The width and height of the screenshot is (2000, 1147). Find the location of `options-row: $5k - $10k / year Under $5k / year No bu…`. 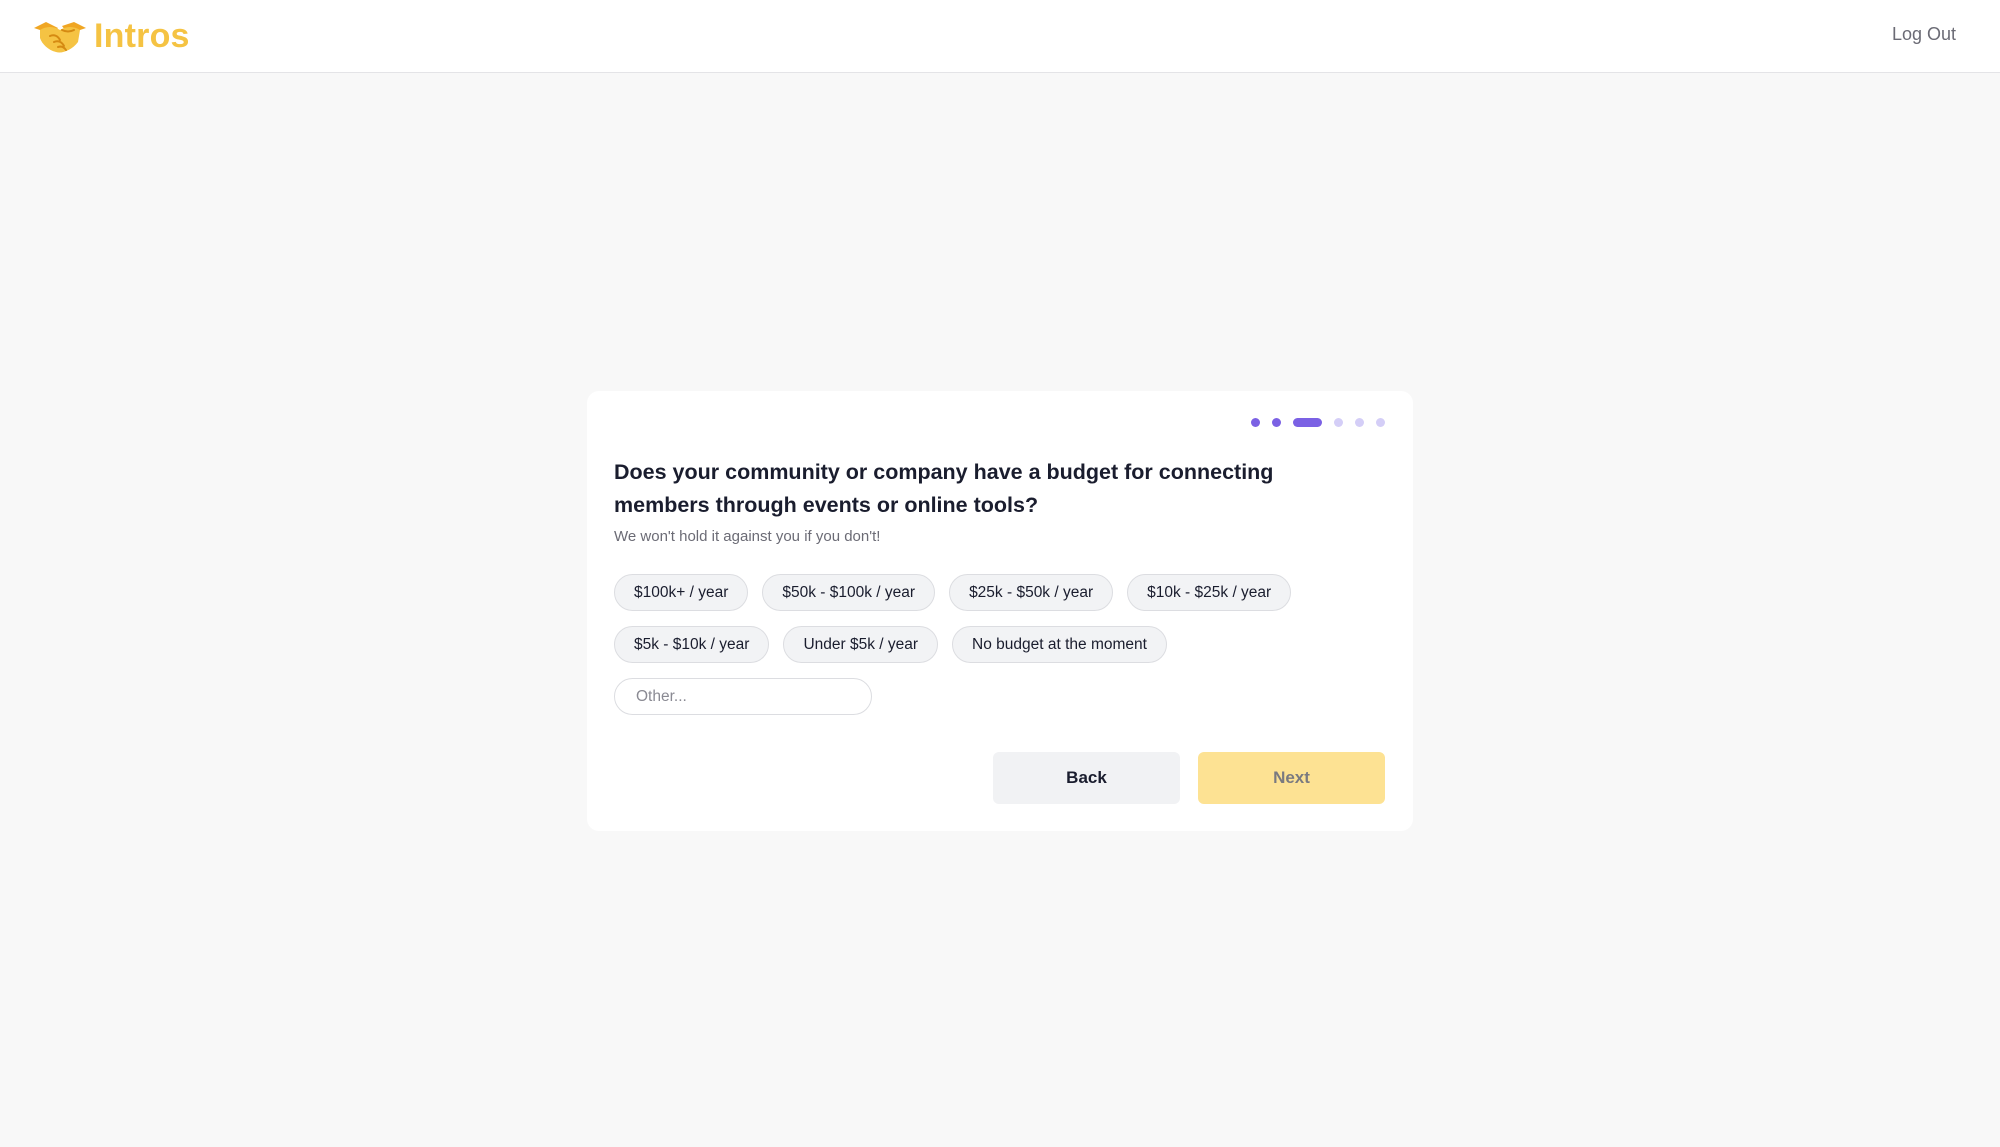

options-row: $5k - $10k / year Under $5k / year No bu… is located at coordinates (1004, 644).